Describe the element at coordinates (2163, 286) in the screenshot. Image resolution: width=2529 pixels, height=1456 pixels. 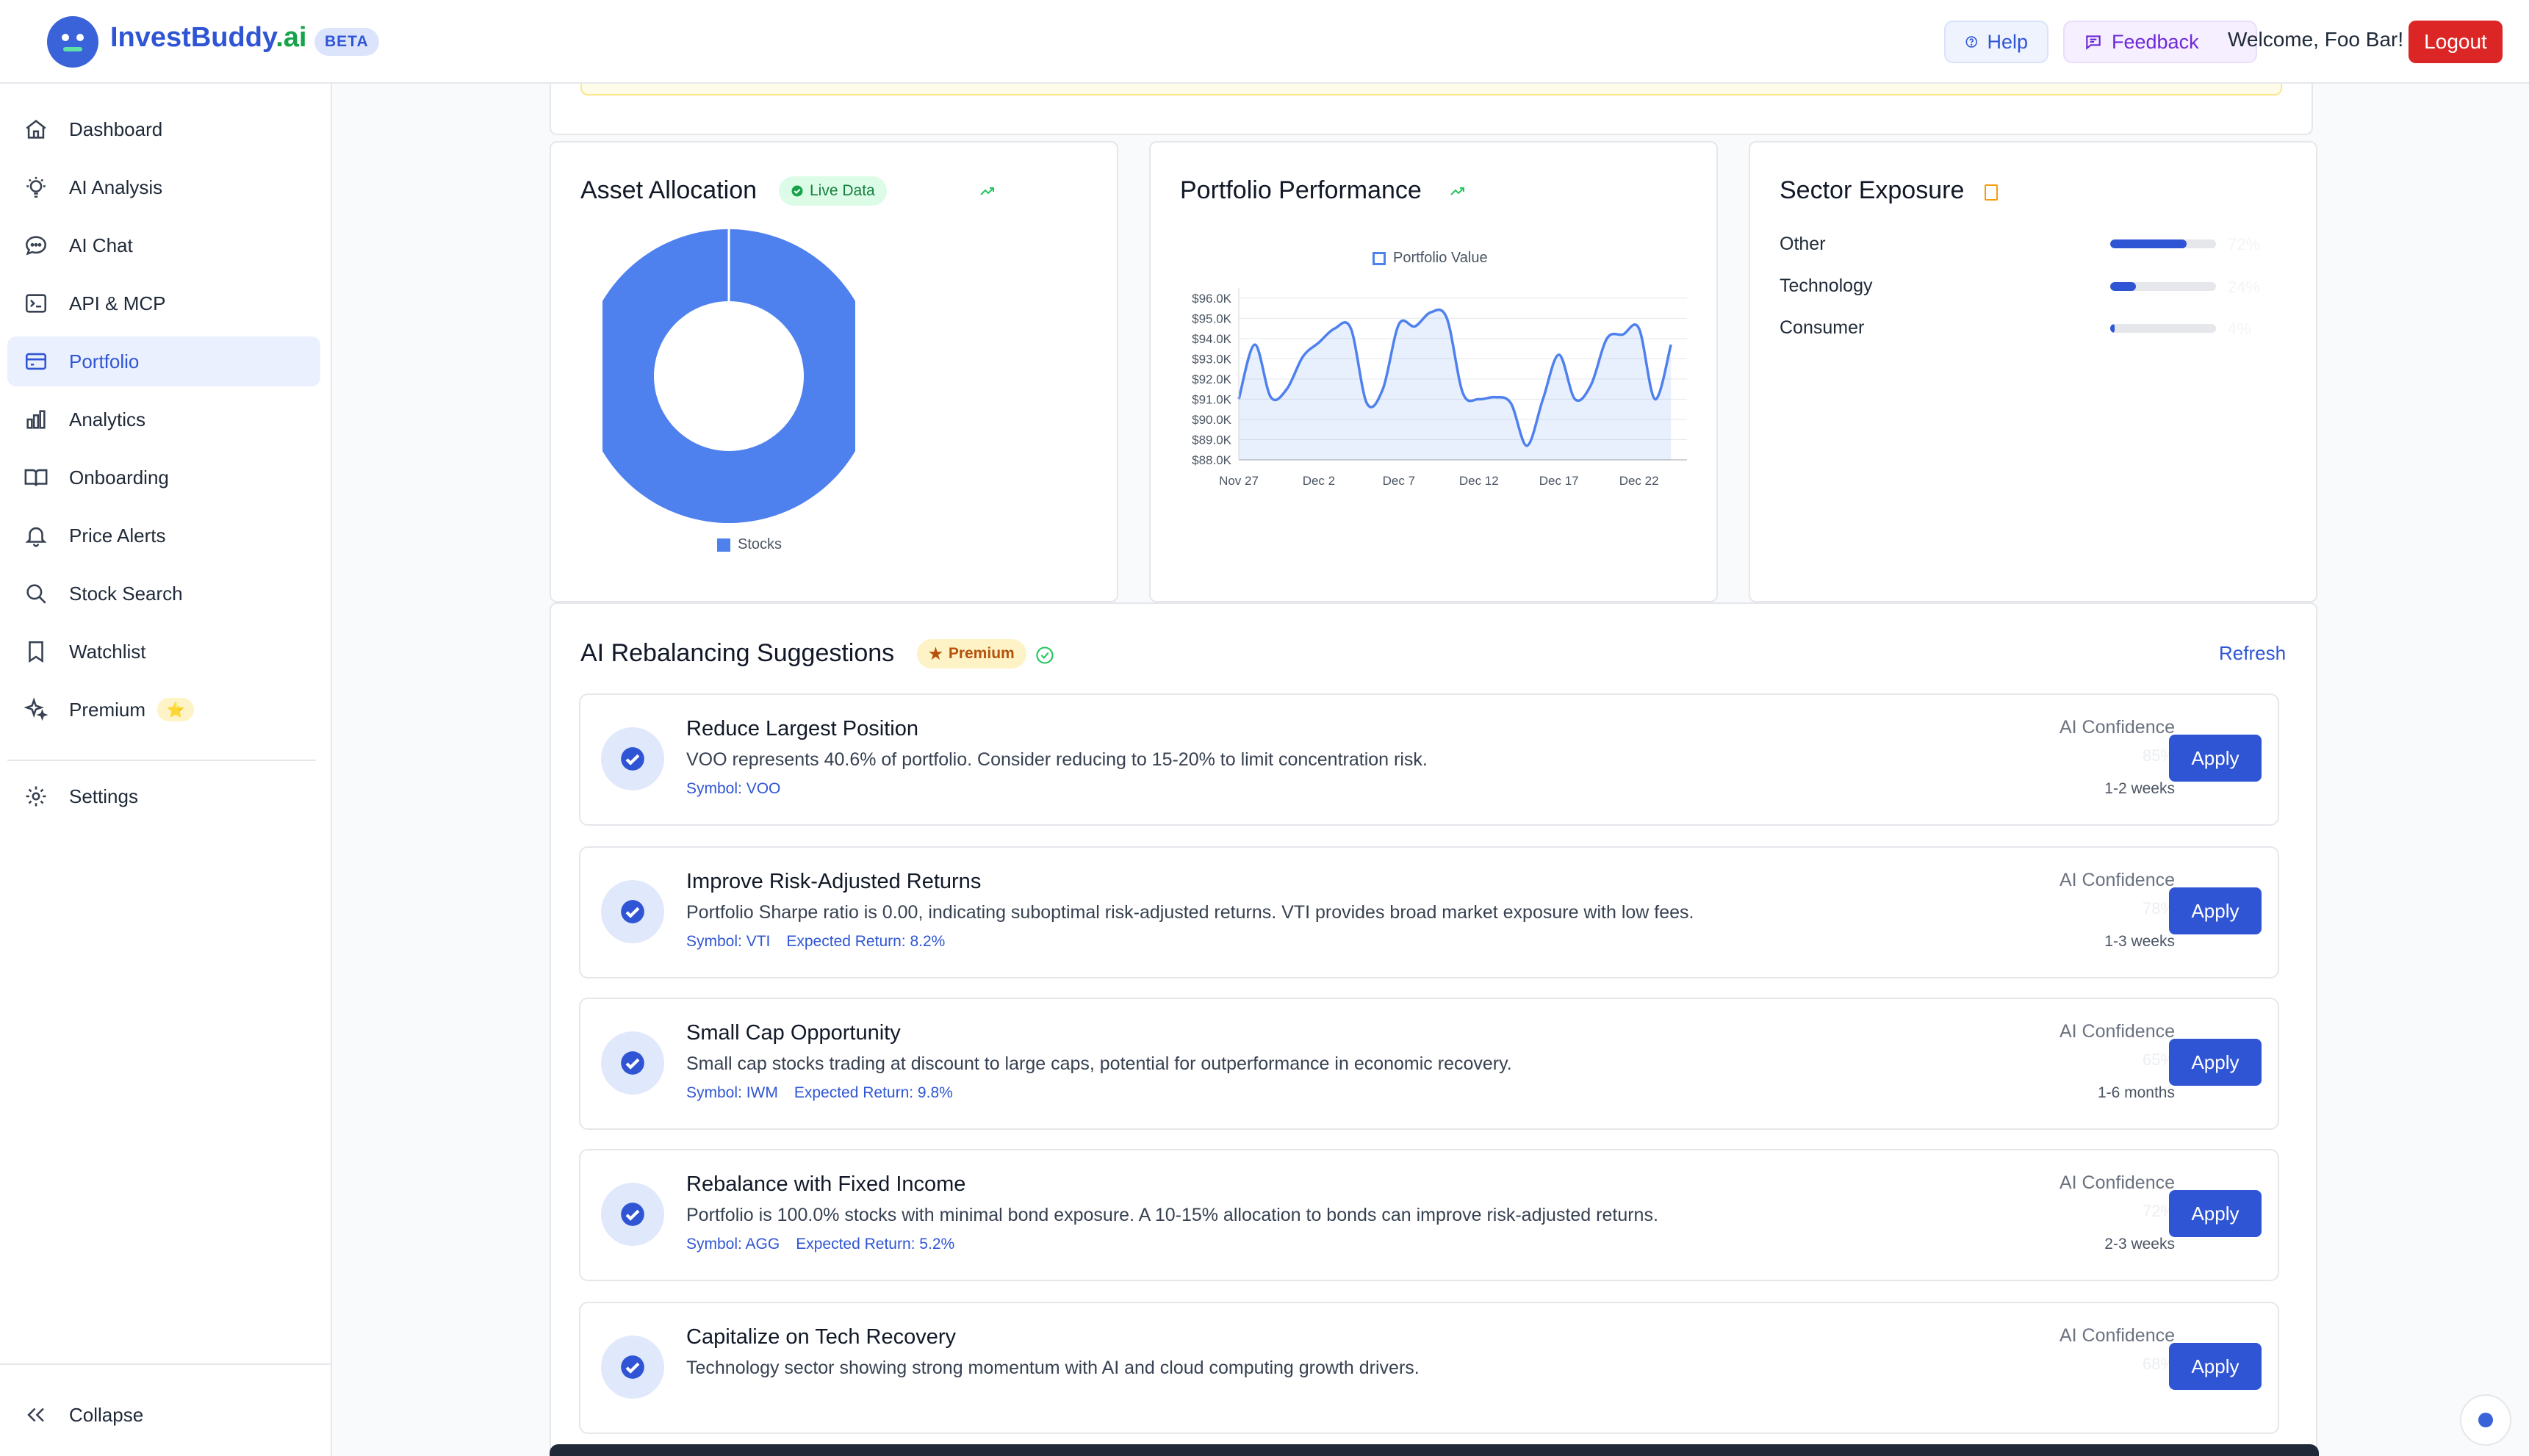
I see `sector-bar` at that location.